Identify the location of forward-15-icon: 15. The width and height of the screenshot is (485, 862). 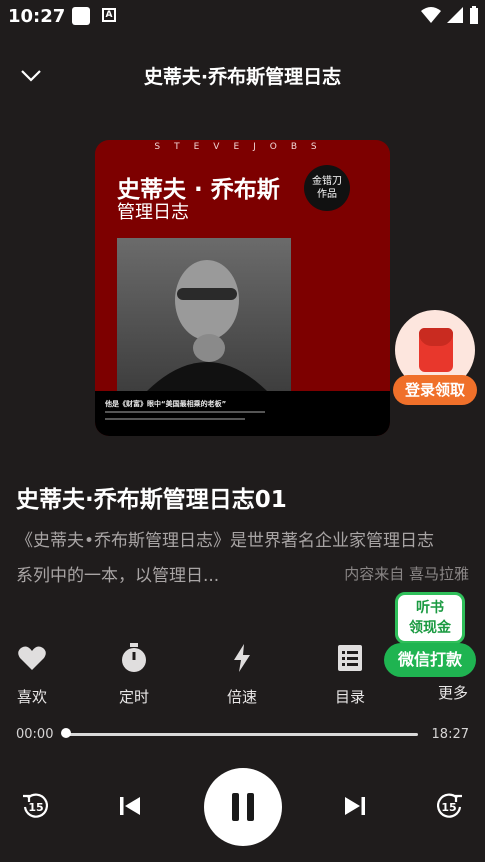
(449, 806).